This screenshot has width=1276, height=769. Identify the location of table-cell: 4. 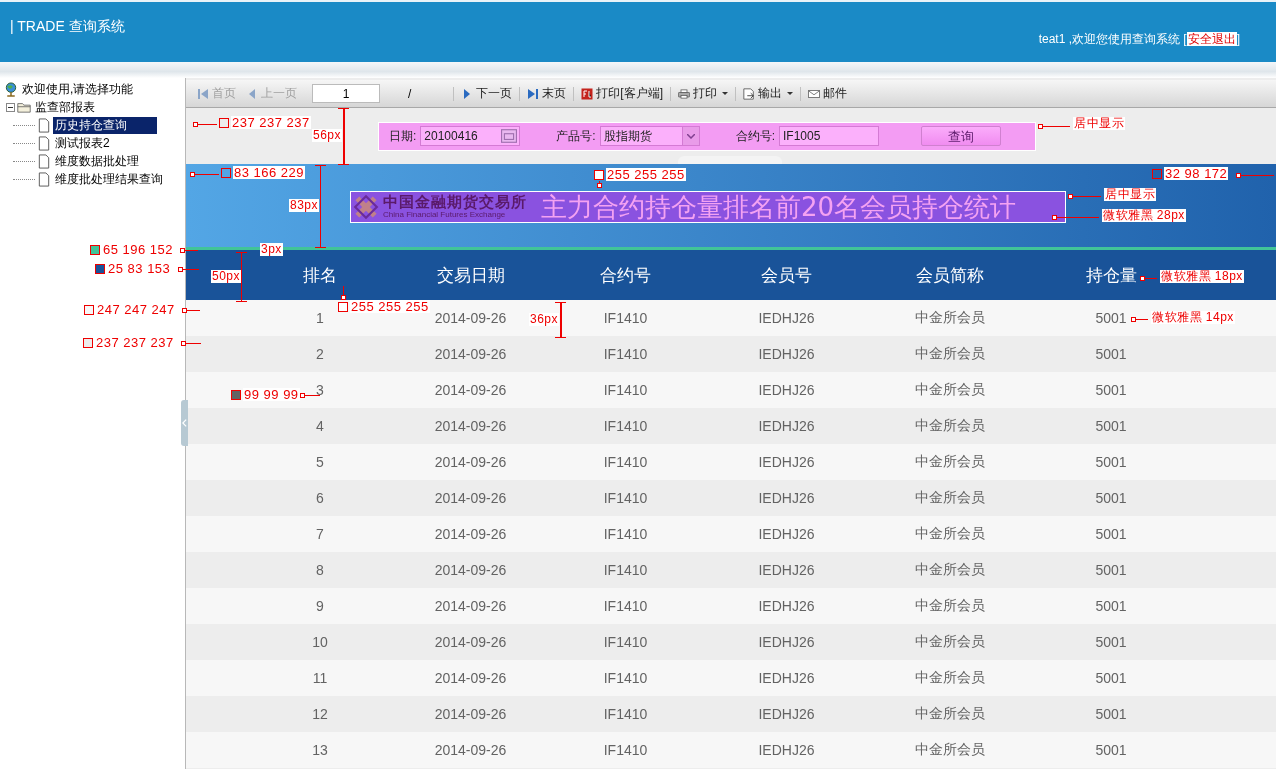
(320, 426).